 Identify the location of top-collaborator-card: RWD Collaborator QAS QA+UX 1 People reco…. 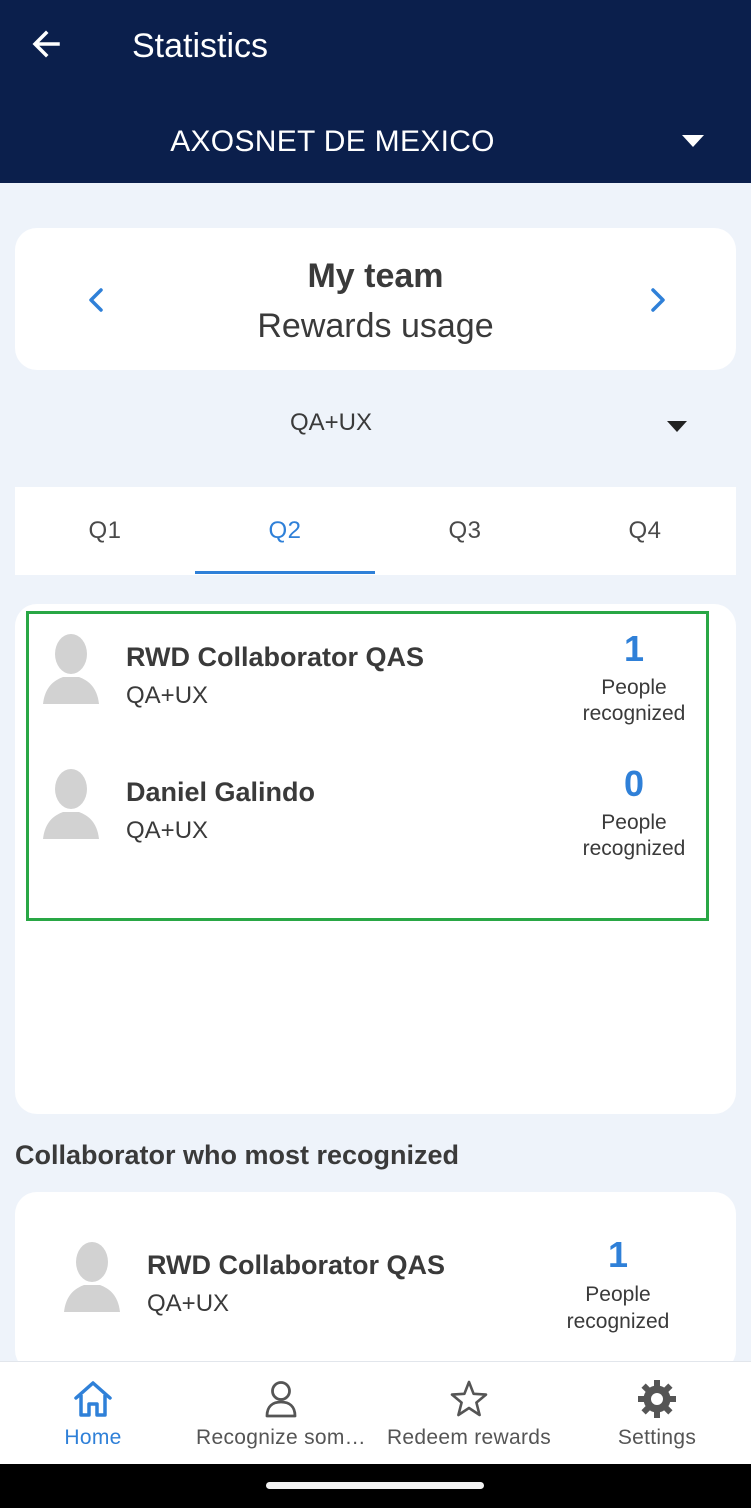
(375, 1282).